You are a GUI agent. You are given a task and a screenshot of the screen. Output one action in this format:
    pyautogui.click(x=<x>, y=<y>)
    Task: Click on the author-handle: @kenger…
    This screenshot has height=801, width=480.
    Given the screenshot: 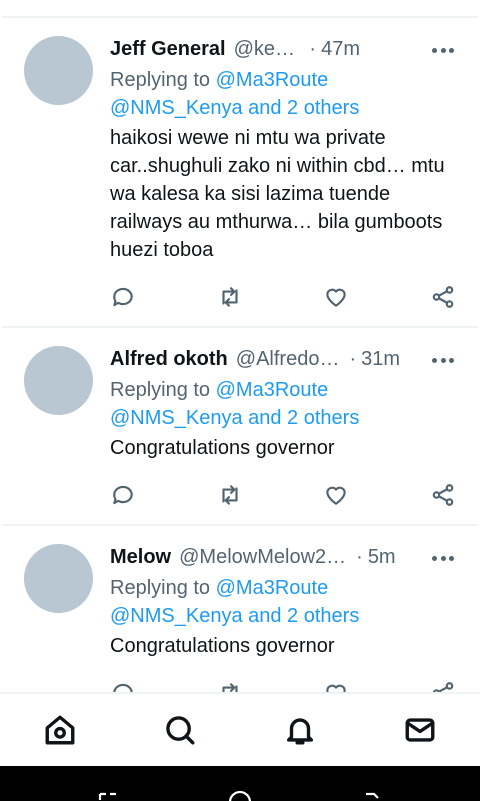 What is the action you would take?
    pyautogui.click(x=267, y=49)
    